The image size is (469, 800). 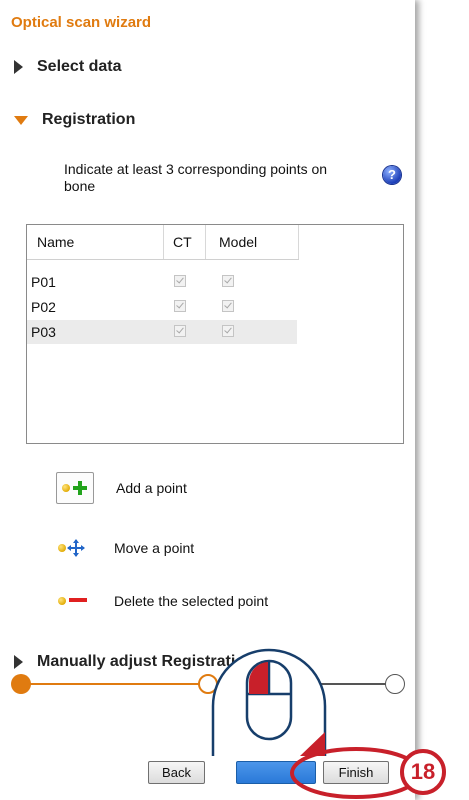 I want to click on table-row-selected: P03, so click(x=162, y=332).